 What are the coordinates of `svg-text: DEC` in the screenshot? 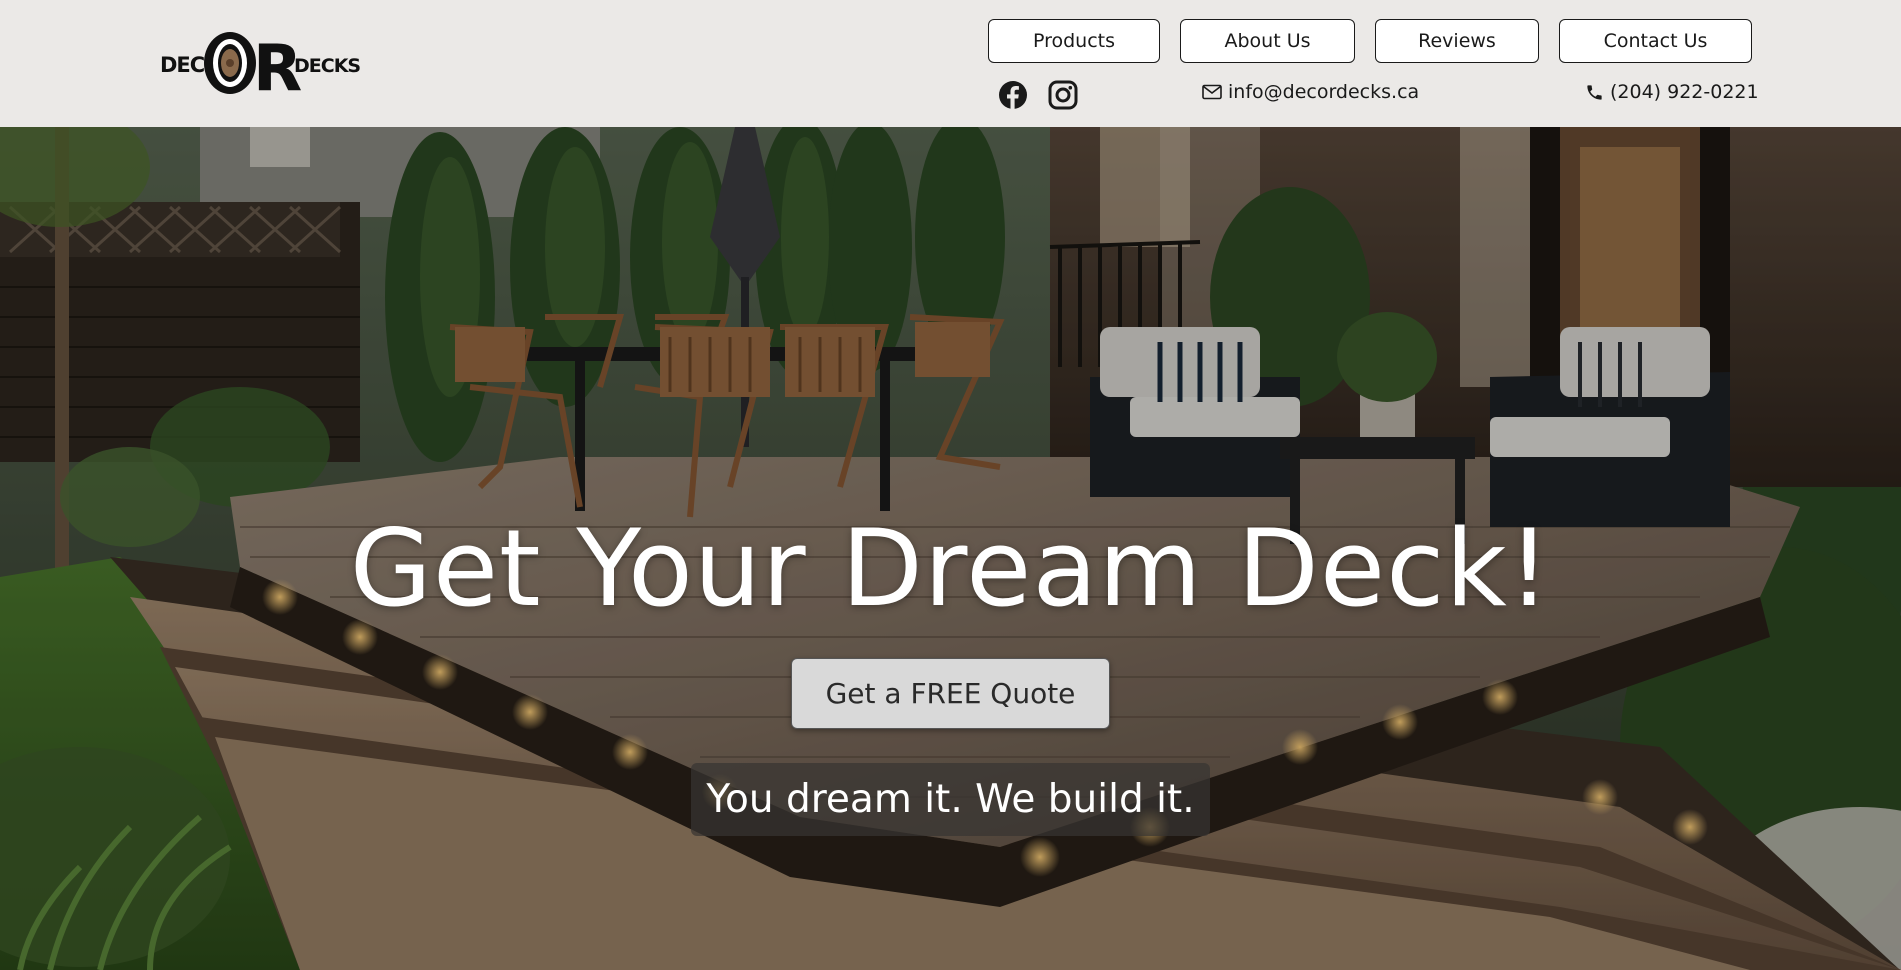 It's located at (182, 65).